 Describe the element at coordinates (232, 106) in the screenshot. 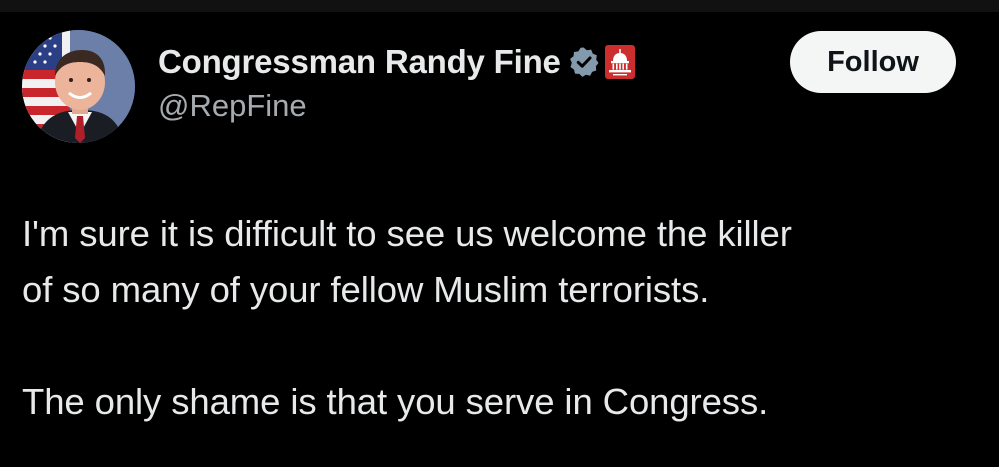

I see `author-handle: @RepFine` at that location.